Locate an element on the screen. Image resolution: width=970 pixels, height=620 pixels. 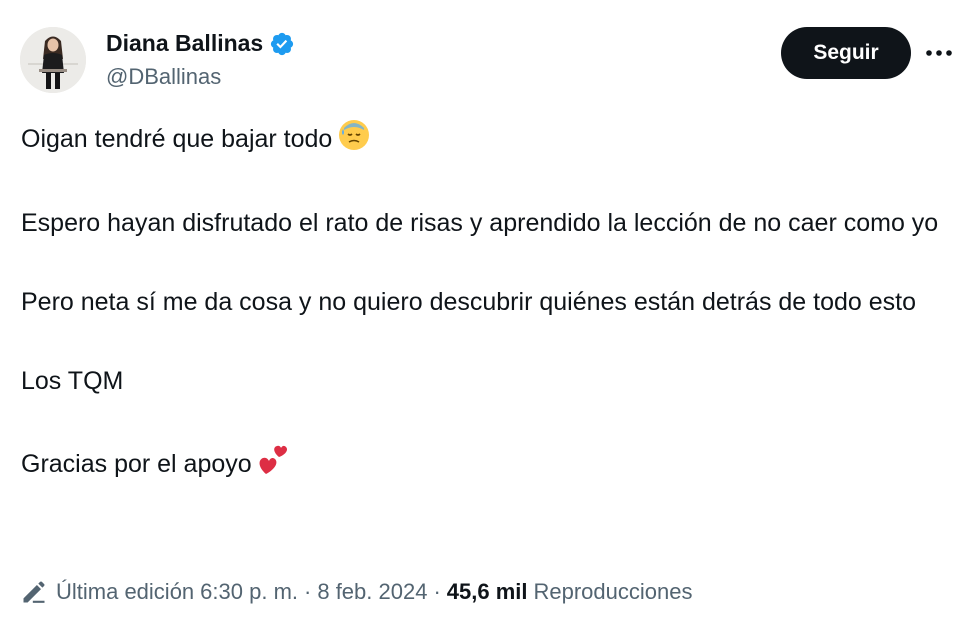
tweet-paragraph-text: Gracias por el apoyo is located at coordinates (136, 463).